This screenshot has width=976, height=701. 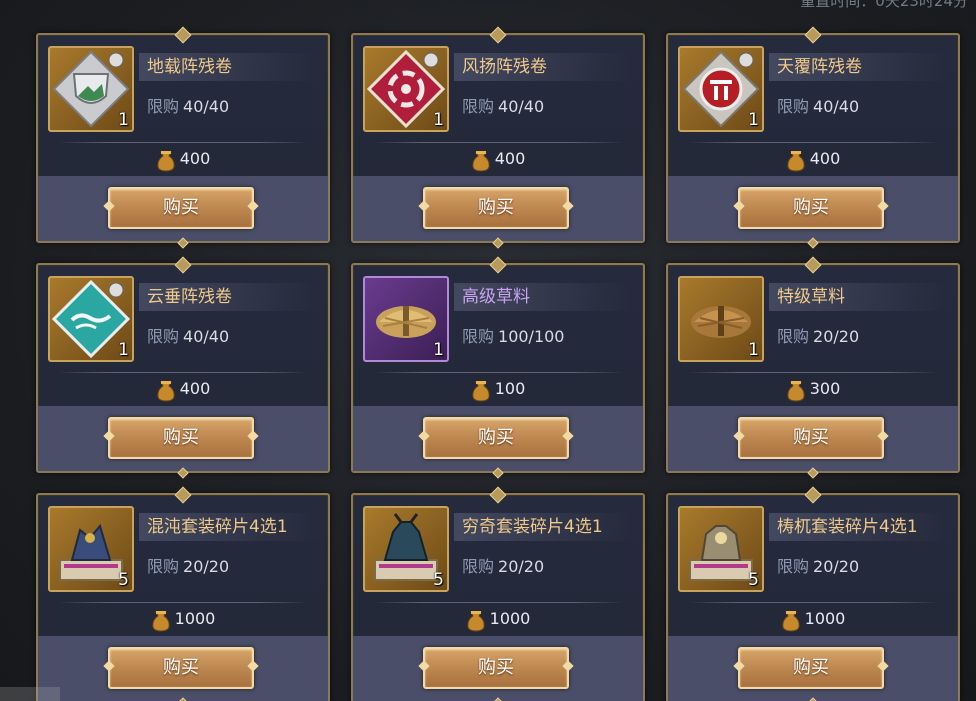 What do you see at coordinates (825, 388) in the screenshot?
I see `price-value: 300` at bounding box center [825, 388].